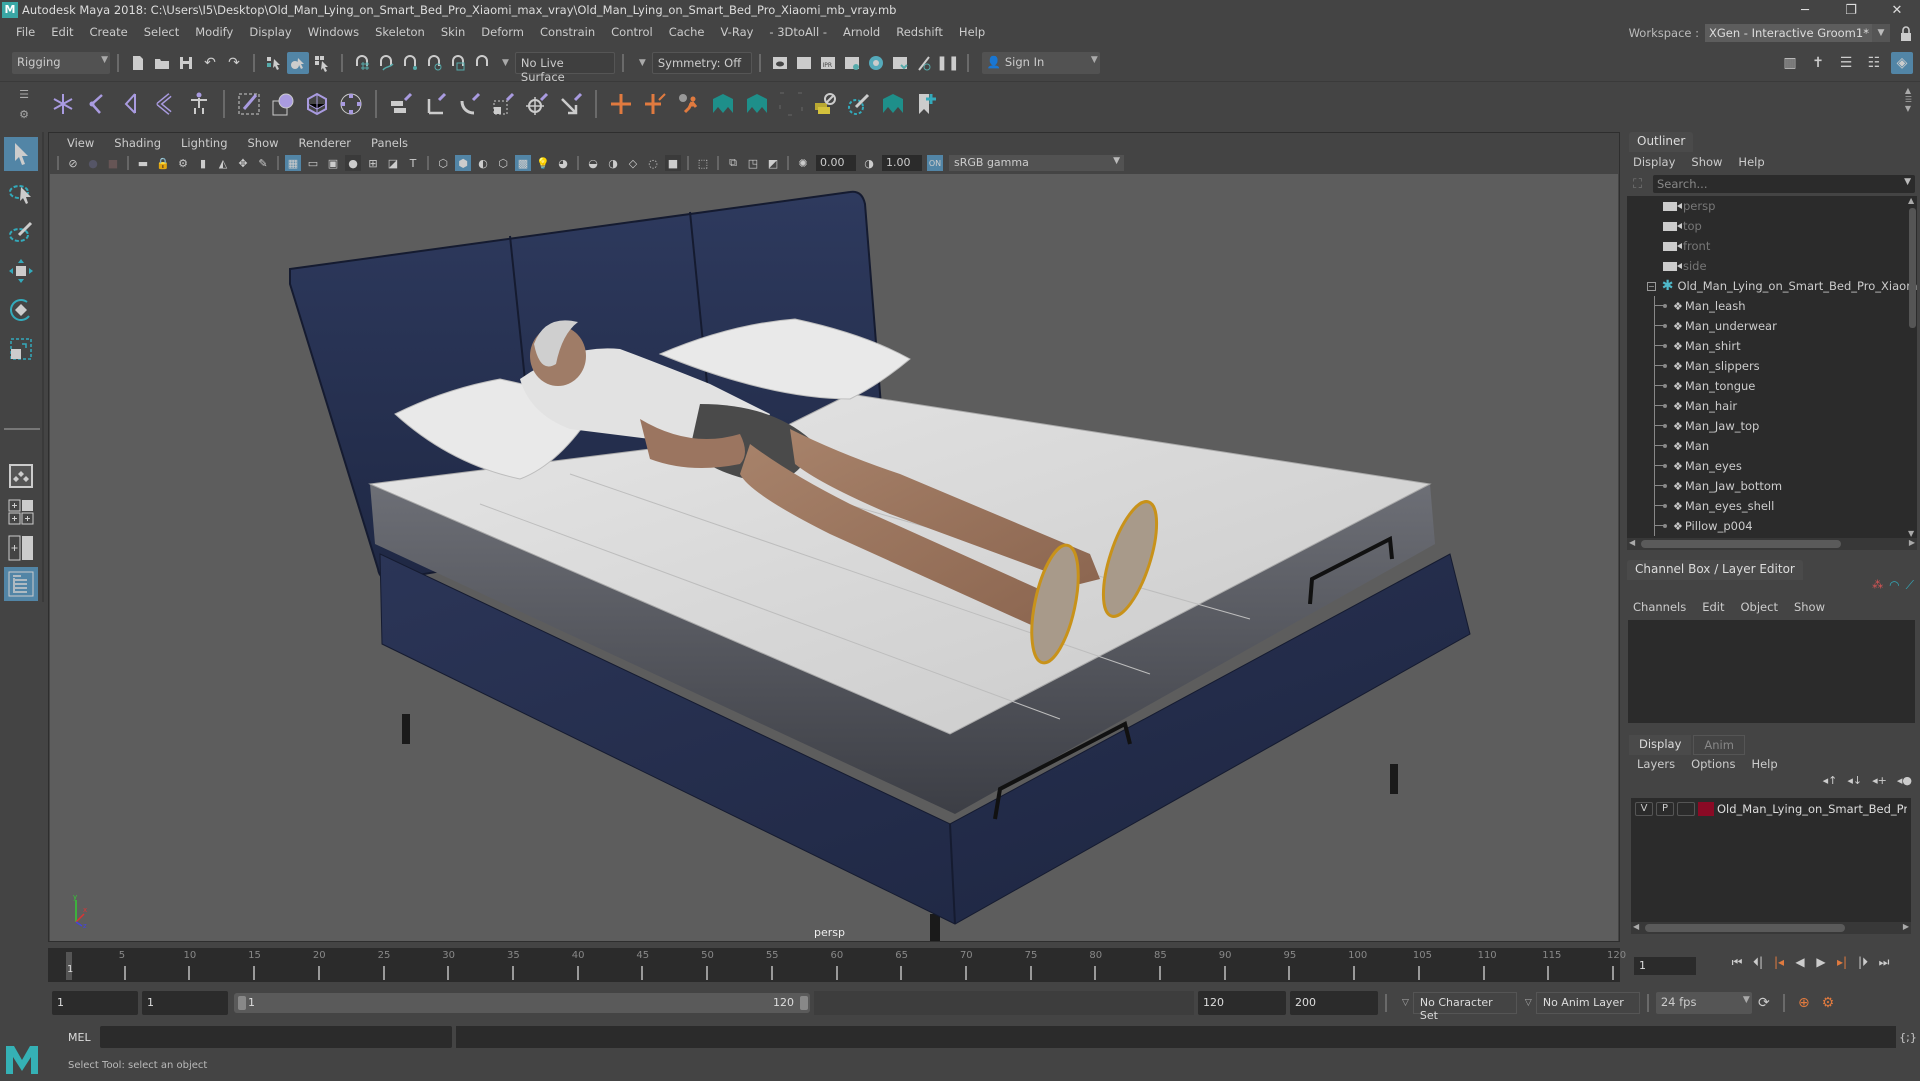 This screenshot has height=1081, width=1920. I want to click on outliner-item-root-group: − ✱ Old_Man_Lying_on_Smart_Bed_Pro_Xiaomi_, so click(1772, 286).